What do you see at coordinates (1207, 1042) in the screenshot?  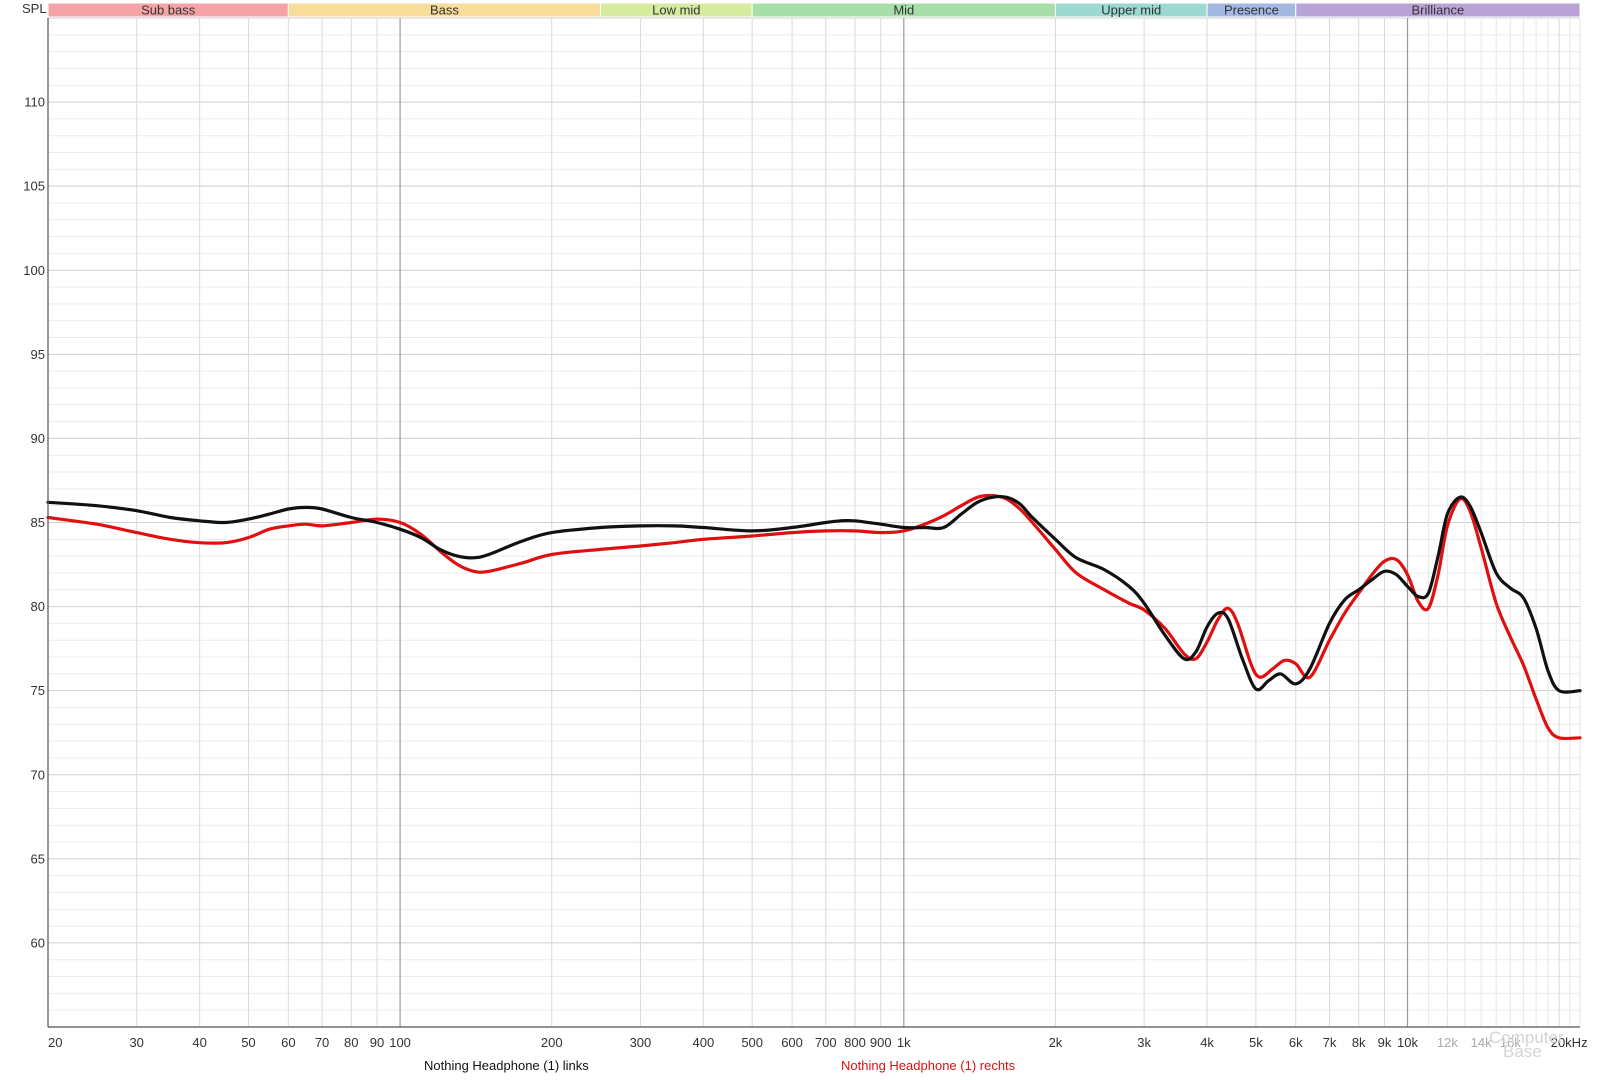 I see `x-tick-label: 4k` at bounding box center [1207, 1042].